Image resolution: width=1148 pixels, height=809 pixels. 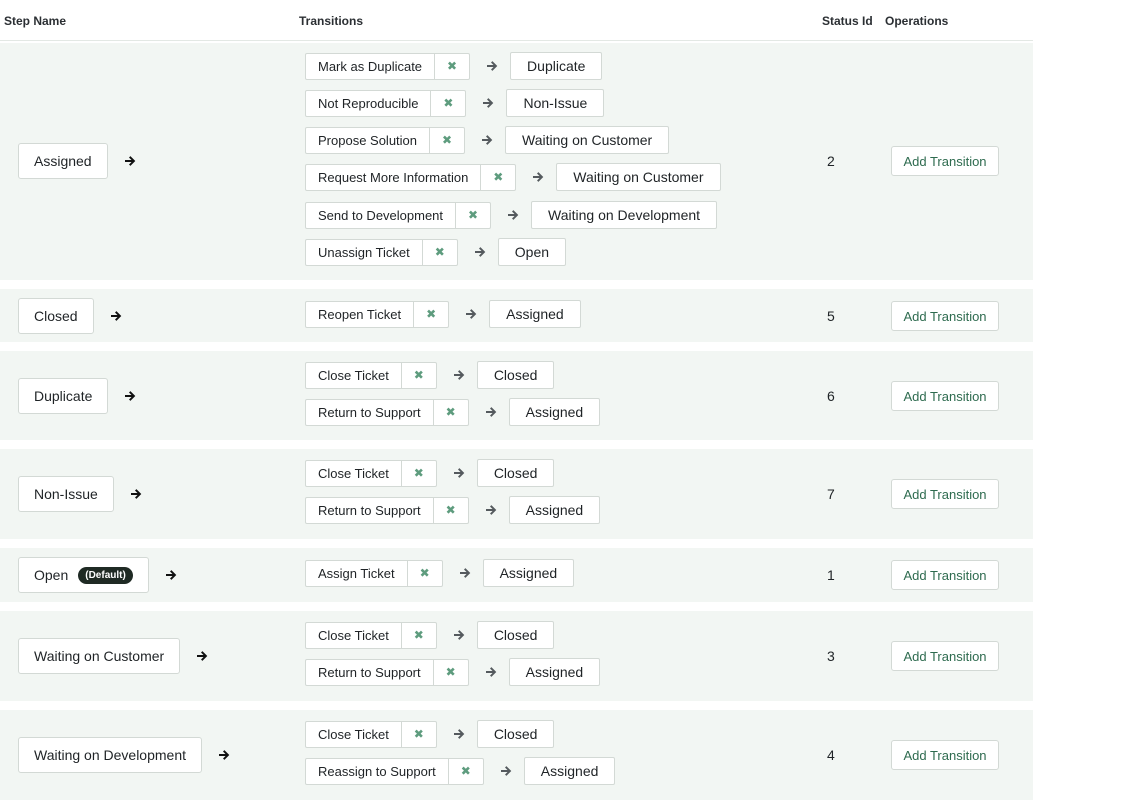 What do you see at coordinates (831, 316) in the screenshot?
I see `status-id: 5` at bounding box center [831, 316].